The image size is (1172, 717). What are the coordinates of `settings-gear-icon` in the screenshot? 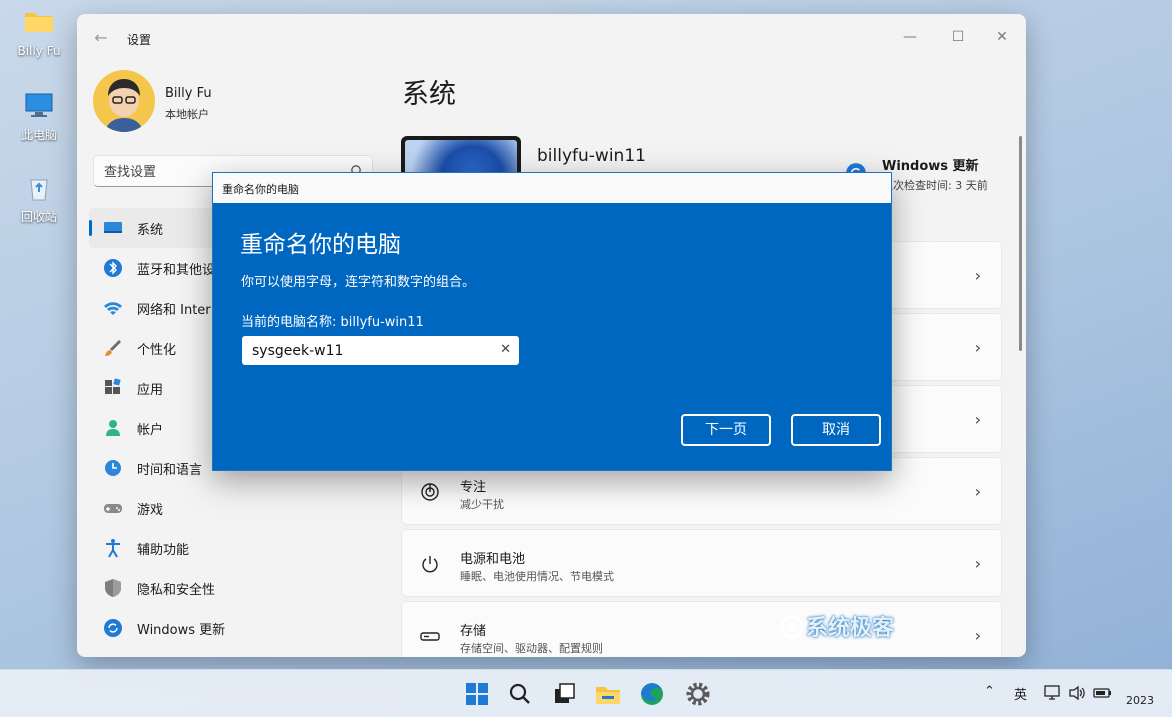 It's located at (698, 694).